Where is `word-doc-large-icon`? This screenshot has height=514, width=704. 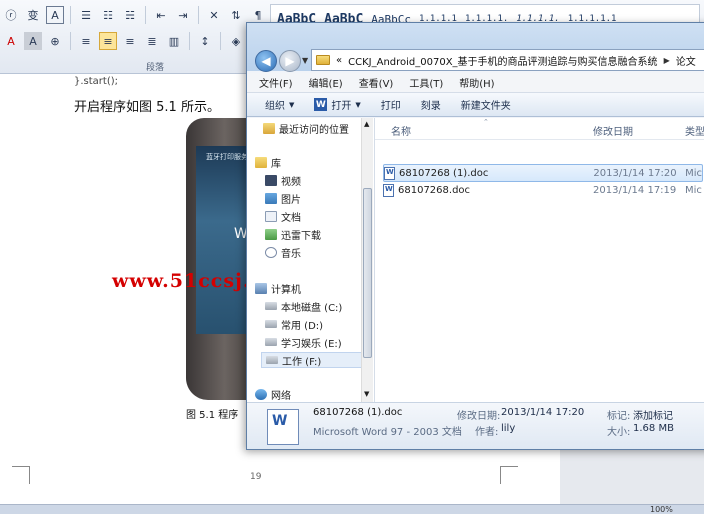
word-doc-large-icon is located at coordinates (283, 427).